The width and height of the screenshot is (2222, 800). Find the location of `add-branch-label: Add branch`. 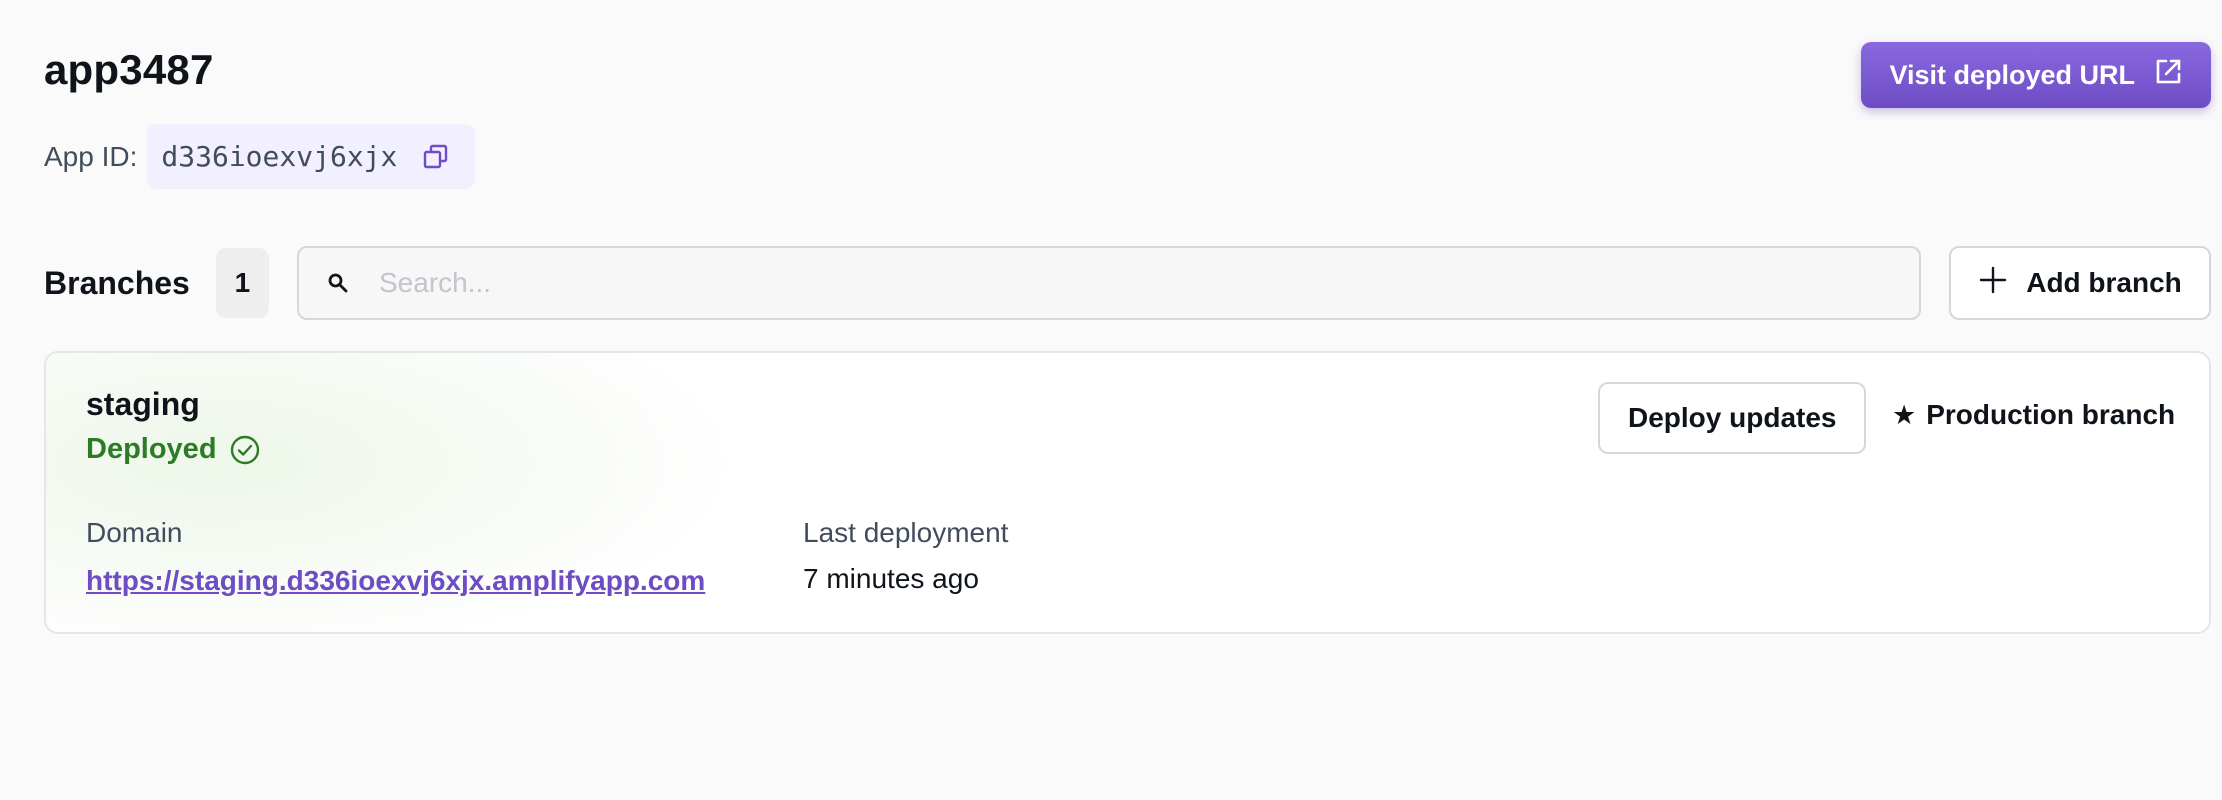

add-branch-label: Add branch is located at coordinates (2104, 282).